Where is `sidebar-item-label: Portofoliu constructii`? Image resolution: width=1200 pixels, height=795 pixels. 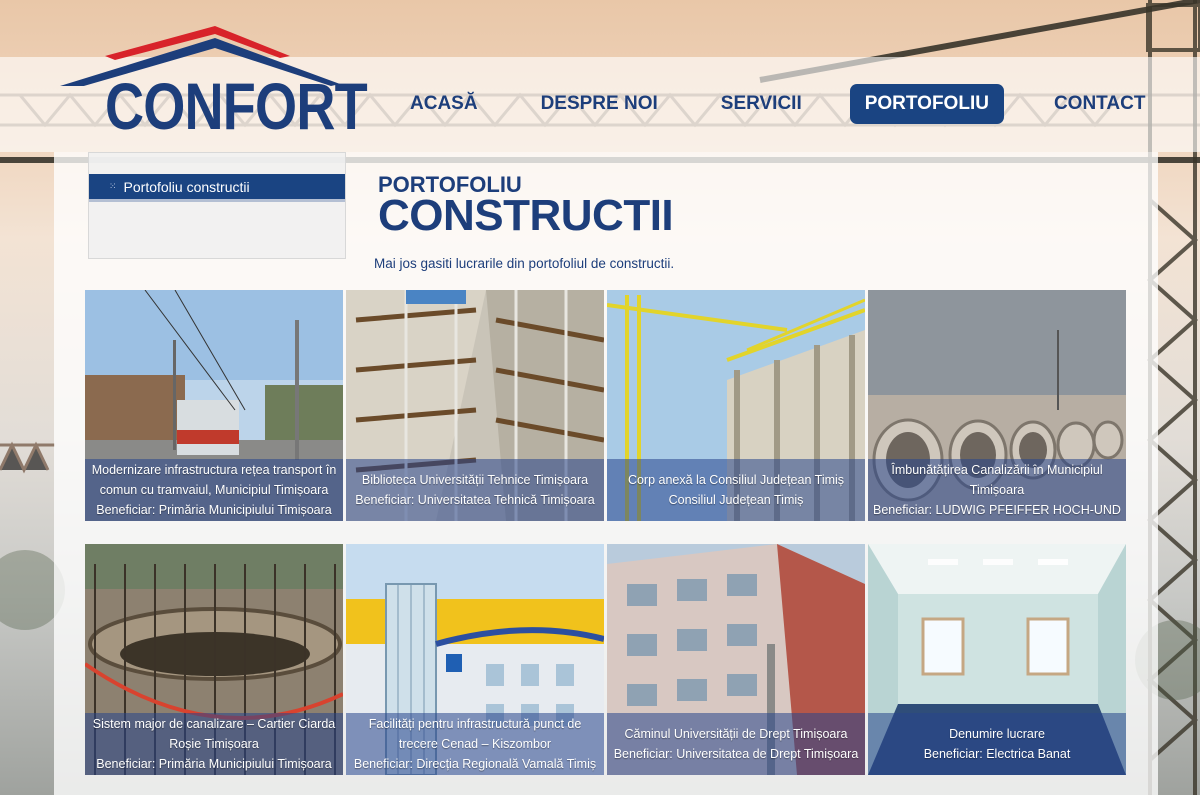 sidebar-item-label: Portofoliu constructii is located at coordinates (186, 186).